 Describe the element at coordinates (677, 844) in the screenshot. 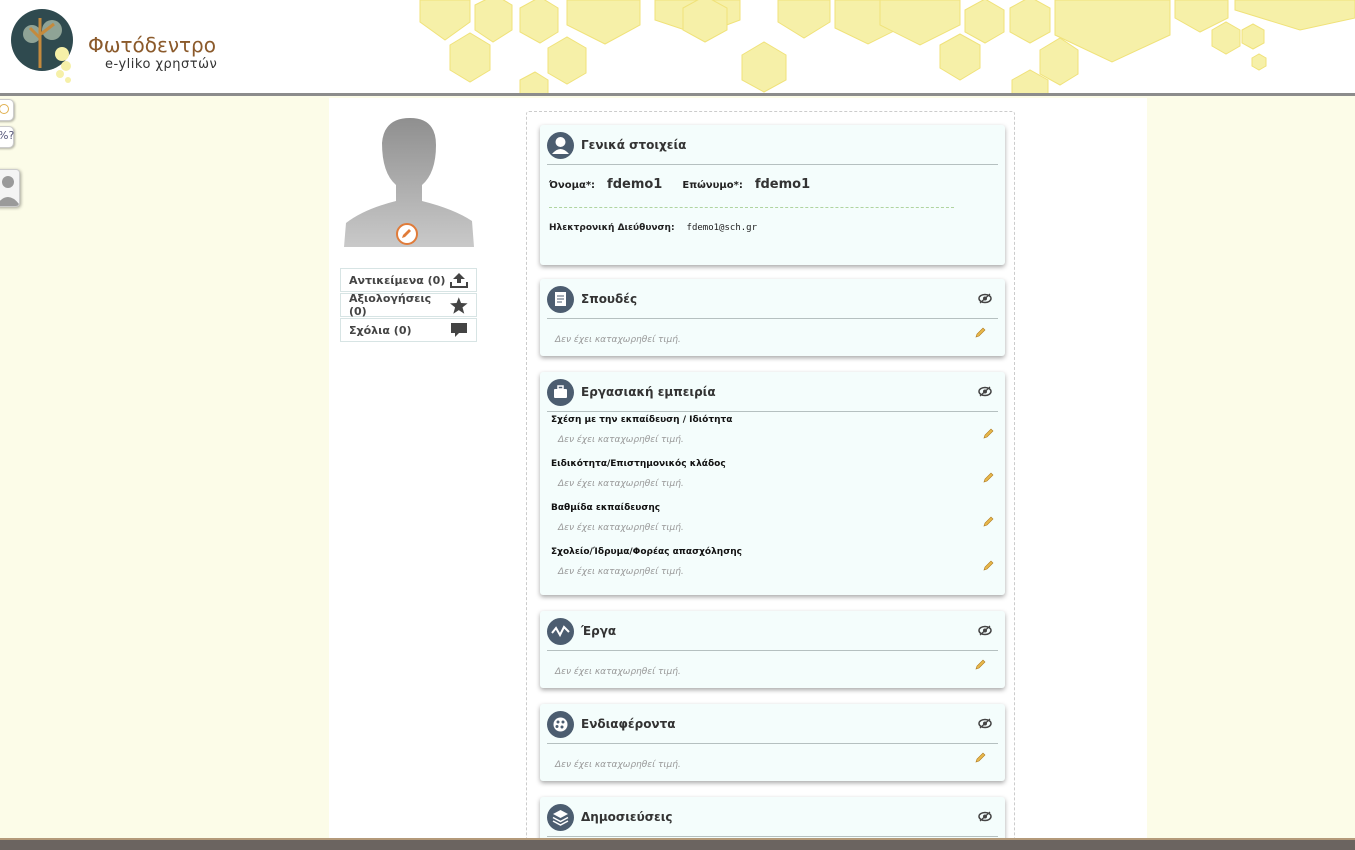

I see `bottom-scroll-bar` at that location.